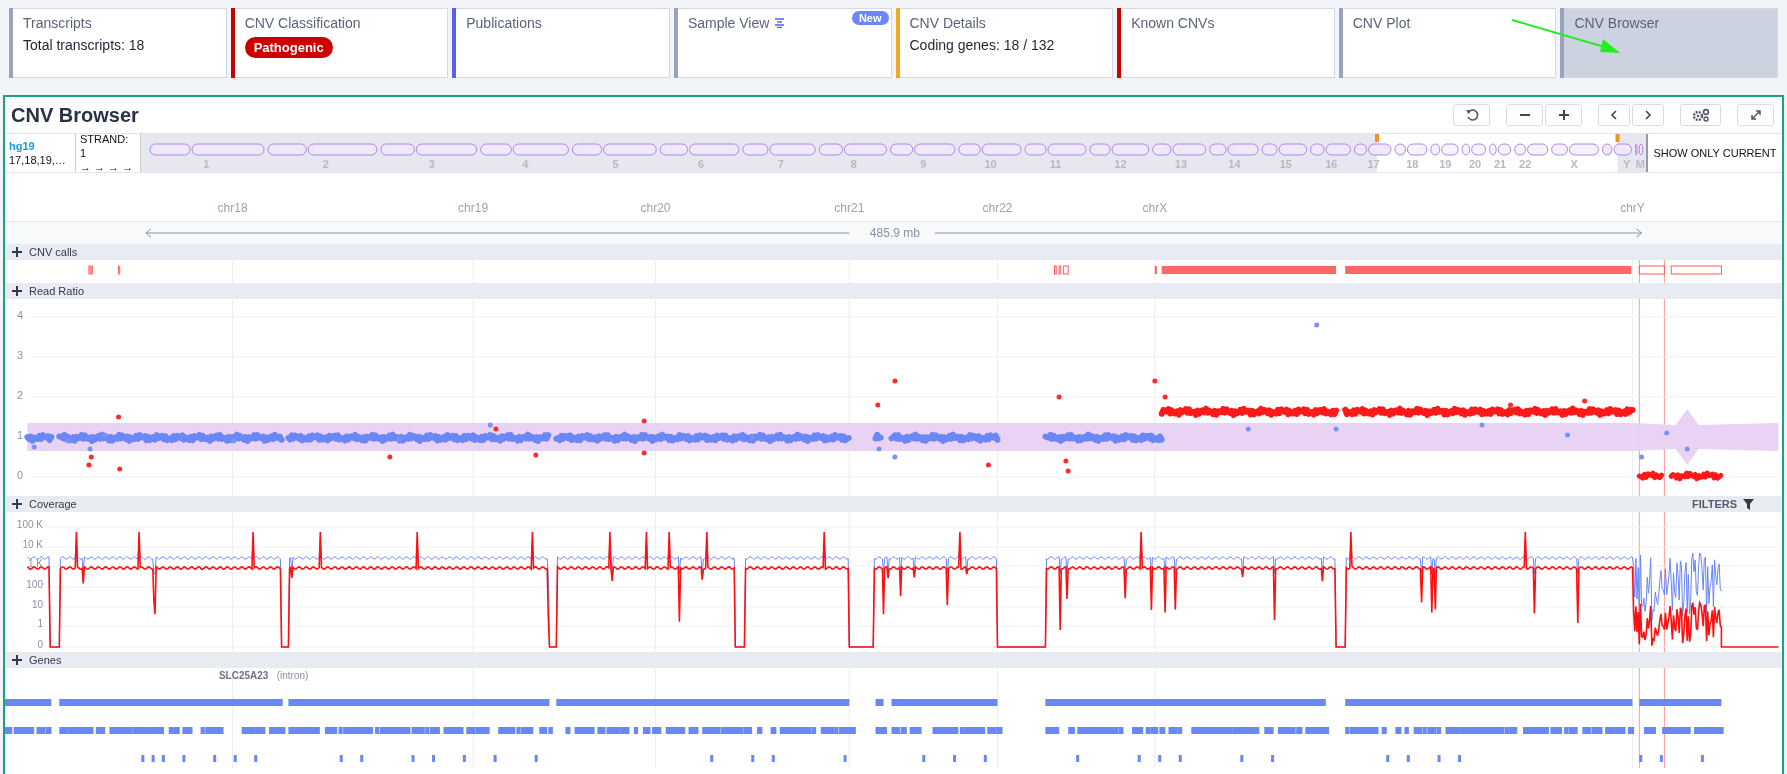  What do you see at coordinates (561, 43) in the screenshot?
I see `summary-card: Publications` at bounding box center [561, 43].